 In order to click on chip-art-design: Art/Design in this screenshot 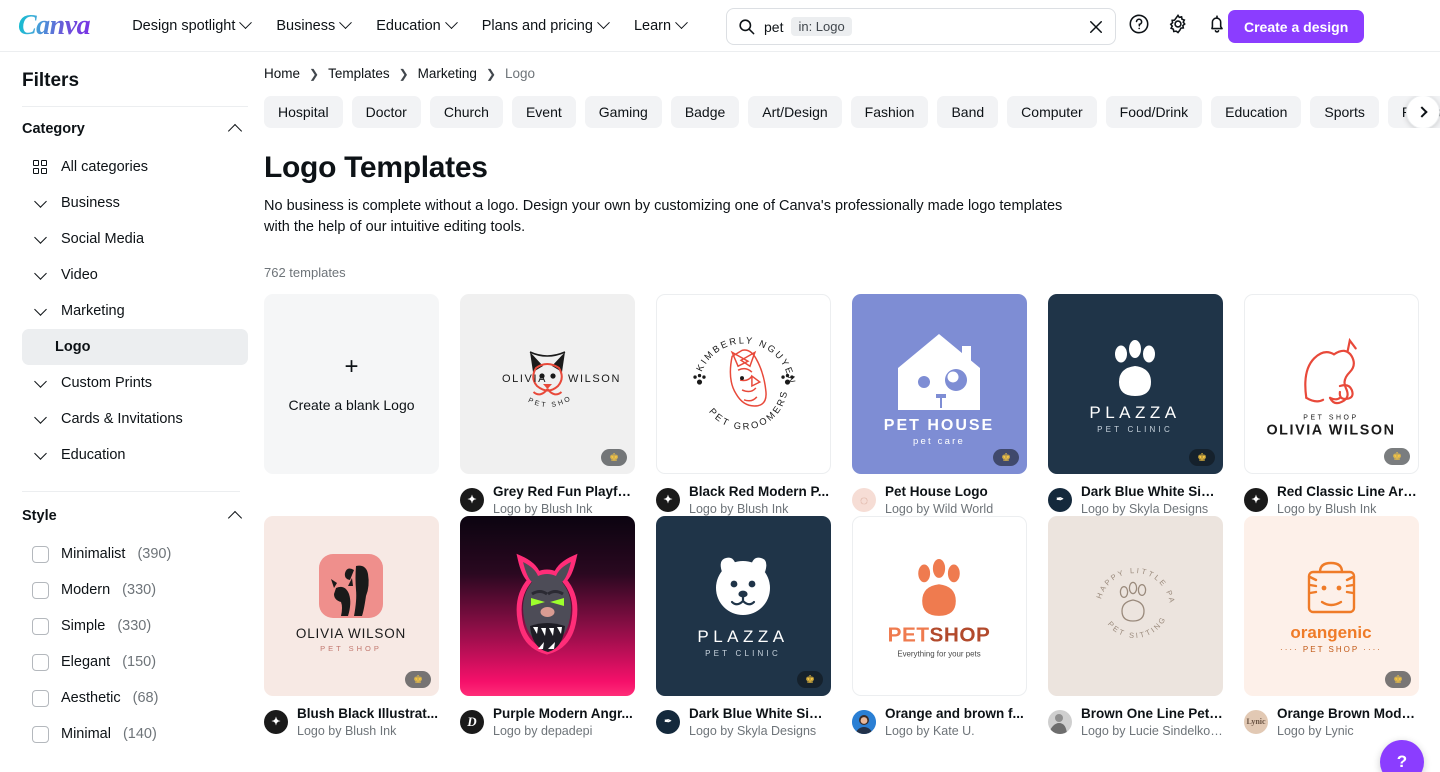, I will do `click(795, 112)`.